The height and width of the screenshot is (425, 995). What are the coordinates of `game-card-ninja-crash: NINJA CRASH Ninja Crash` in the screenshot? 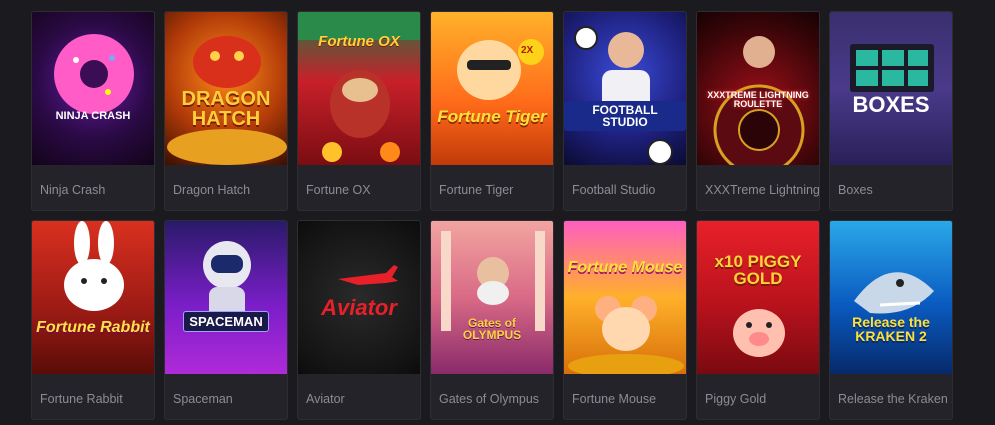 It's located at (93, 111).